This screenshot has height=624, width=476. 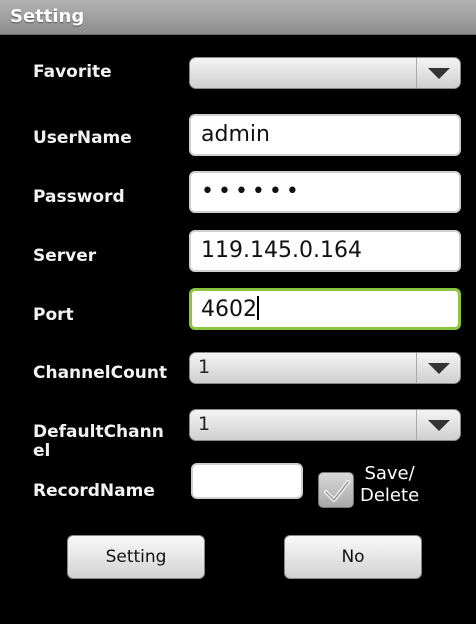 I want to click on text-caret, so click(x=258, y=308).